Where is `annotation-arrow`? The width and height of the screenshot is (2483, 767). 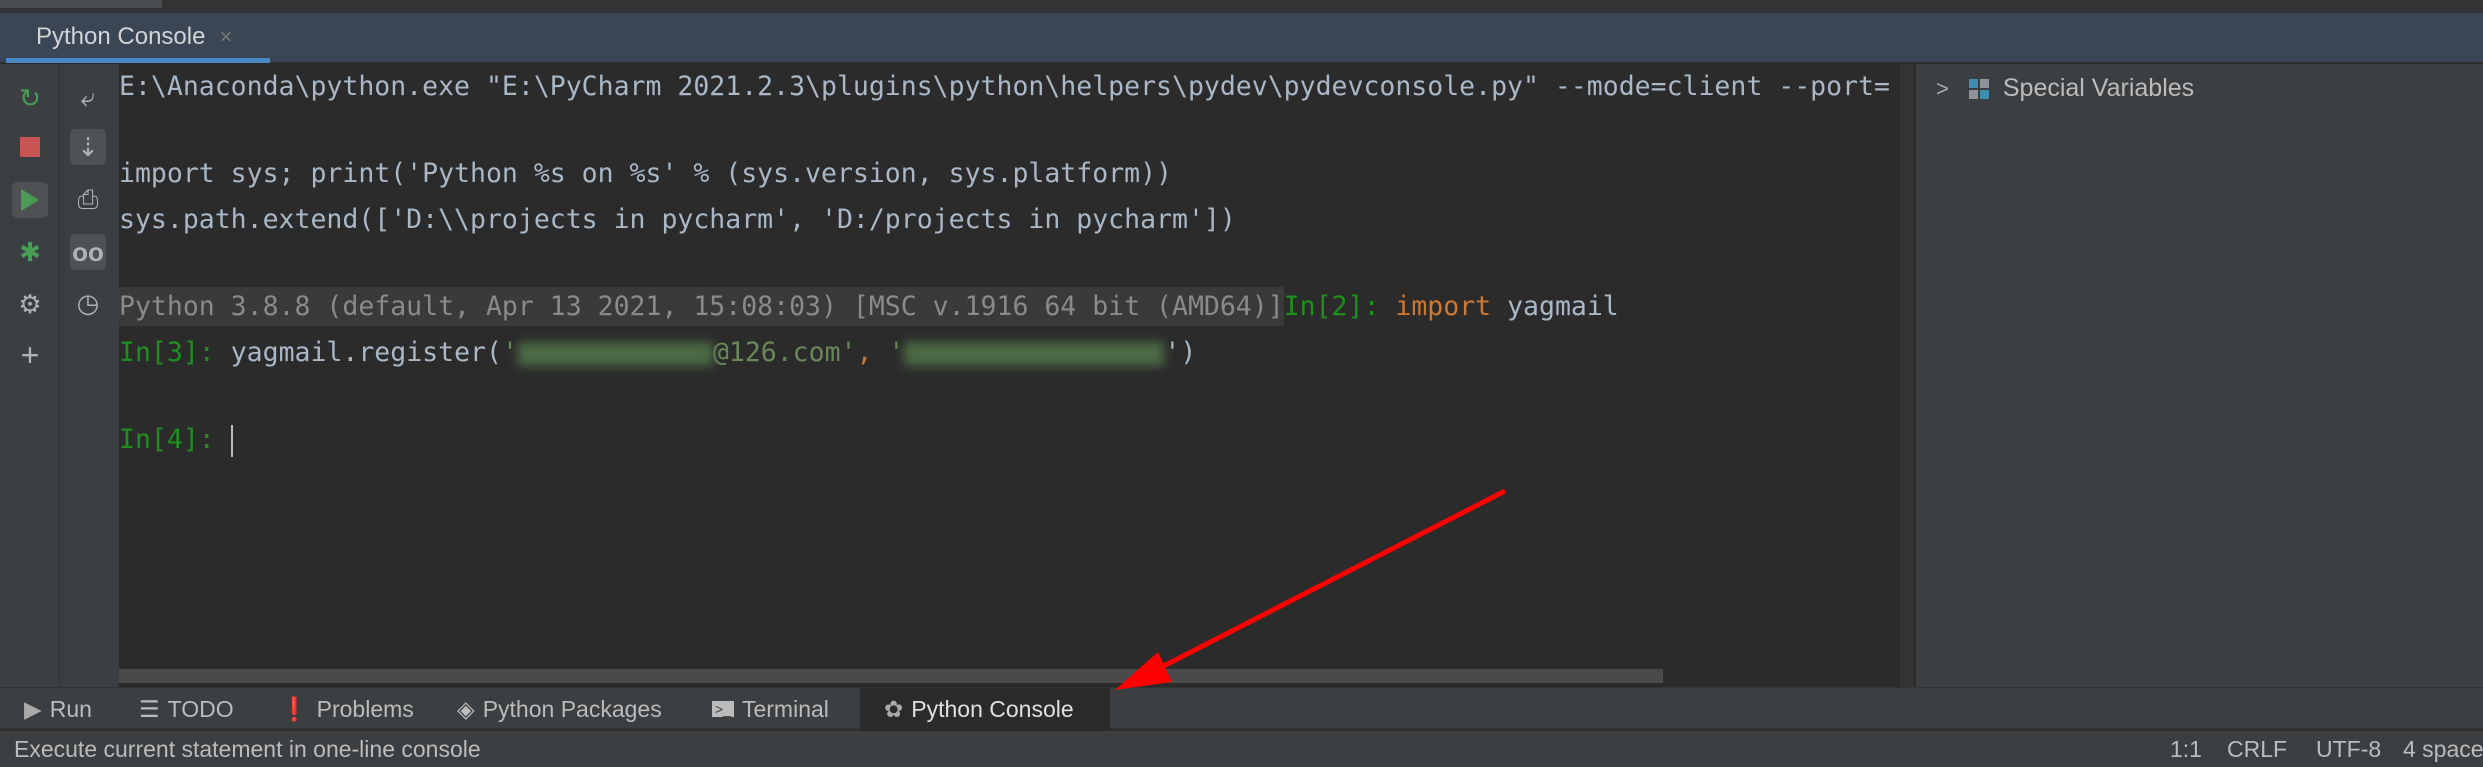 annotation-arrow is located at coordinates (1311, 589).